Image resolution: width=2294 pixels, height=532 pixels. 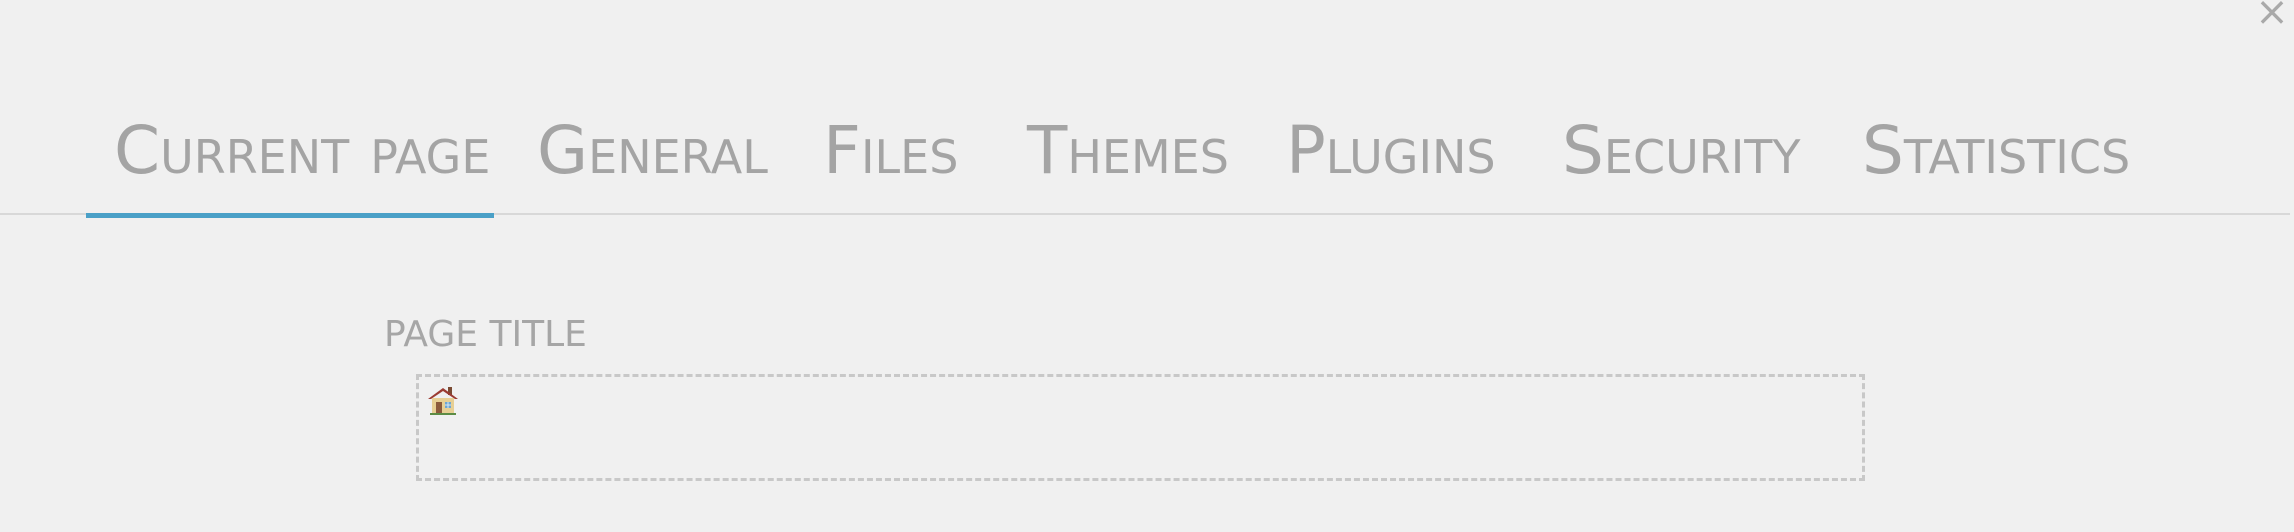 I want to click on tab-general: General, so click(x=652, y=151).